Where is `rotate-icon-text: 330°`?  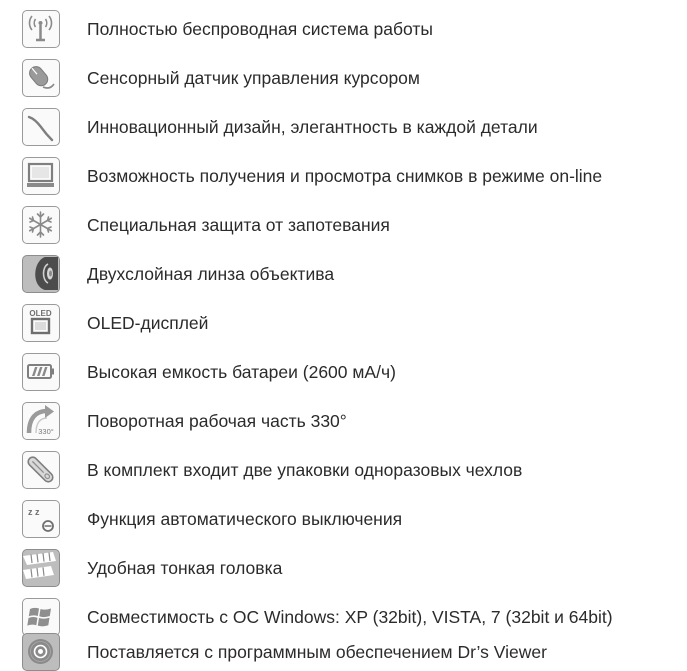
rotate-icon-text: 330° is located at coordinates (46, 431).